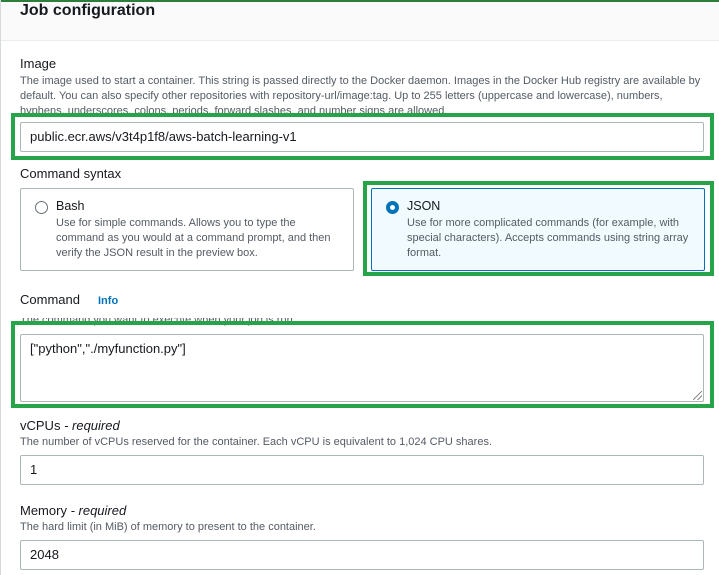  Describe the element at coordinates (360, 20) in the screenshot. I see `panel-header: Job configuration` at that location.